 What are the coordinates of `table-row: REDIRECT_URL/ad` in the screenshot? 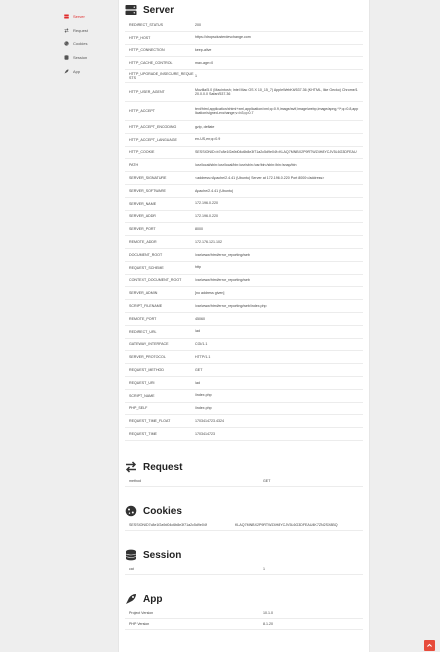 It's located at (244, 332).